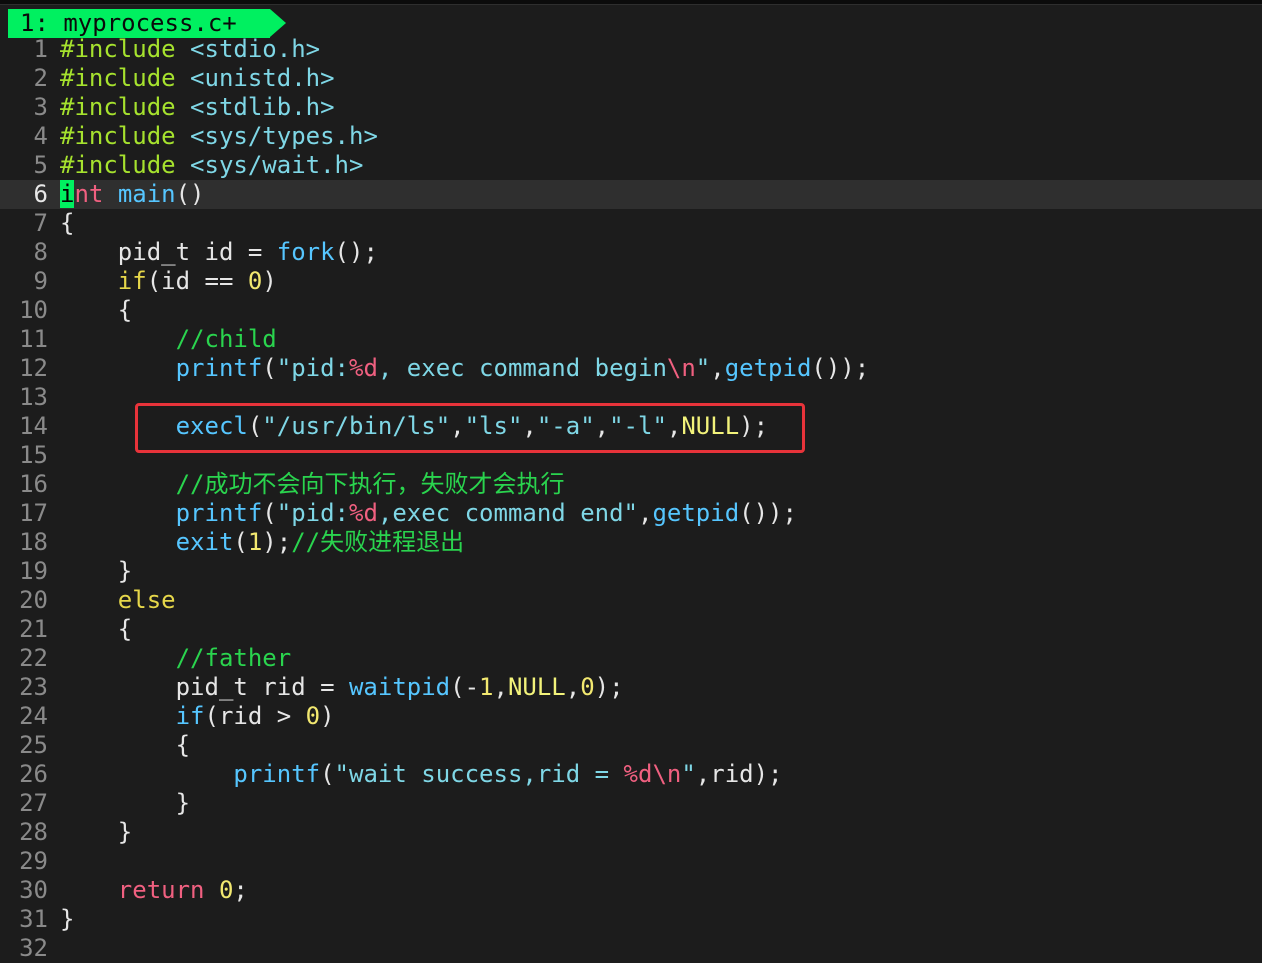 This screenshot has width=1262, height=963. Describe the element at coordinates (33, 948) in the screenshot. I see `line-number: 32` at that location.